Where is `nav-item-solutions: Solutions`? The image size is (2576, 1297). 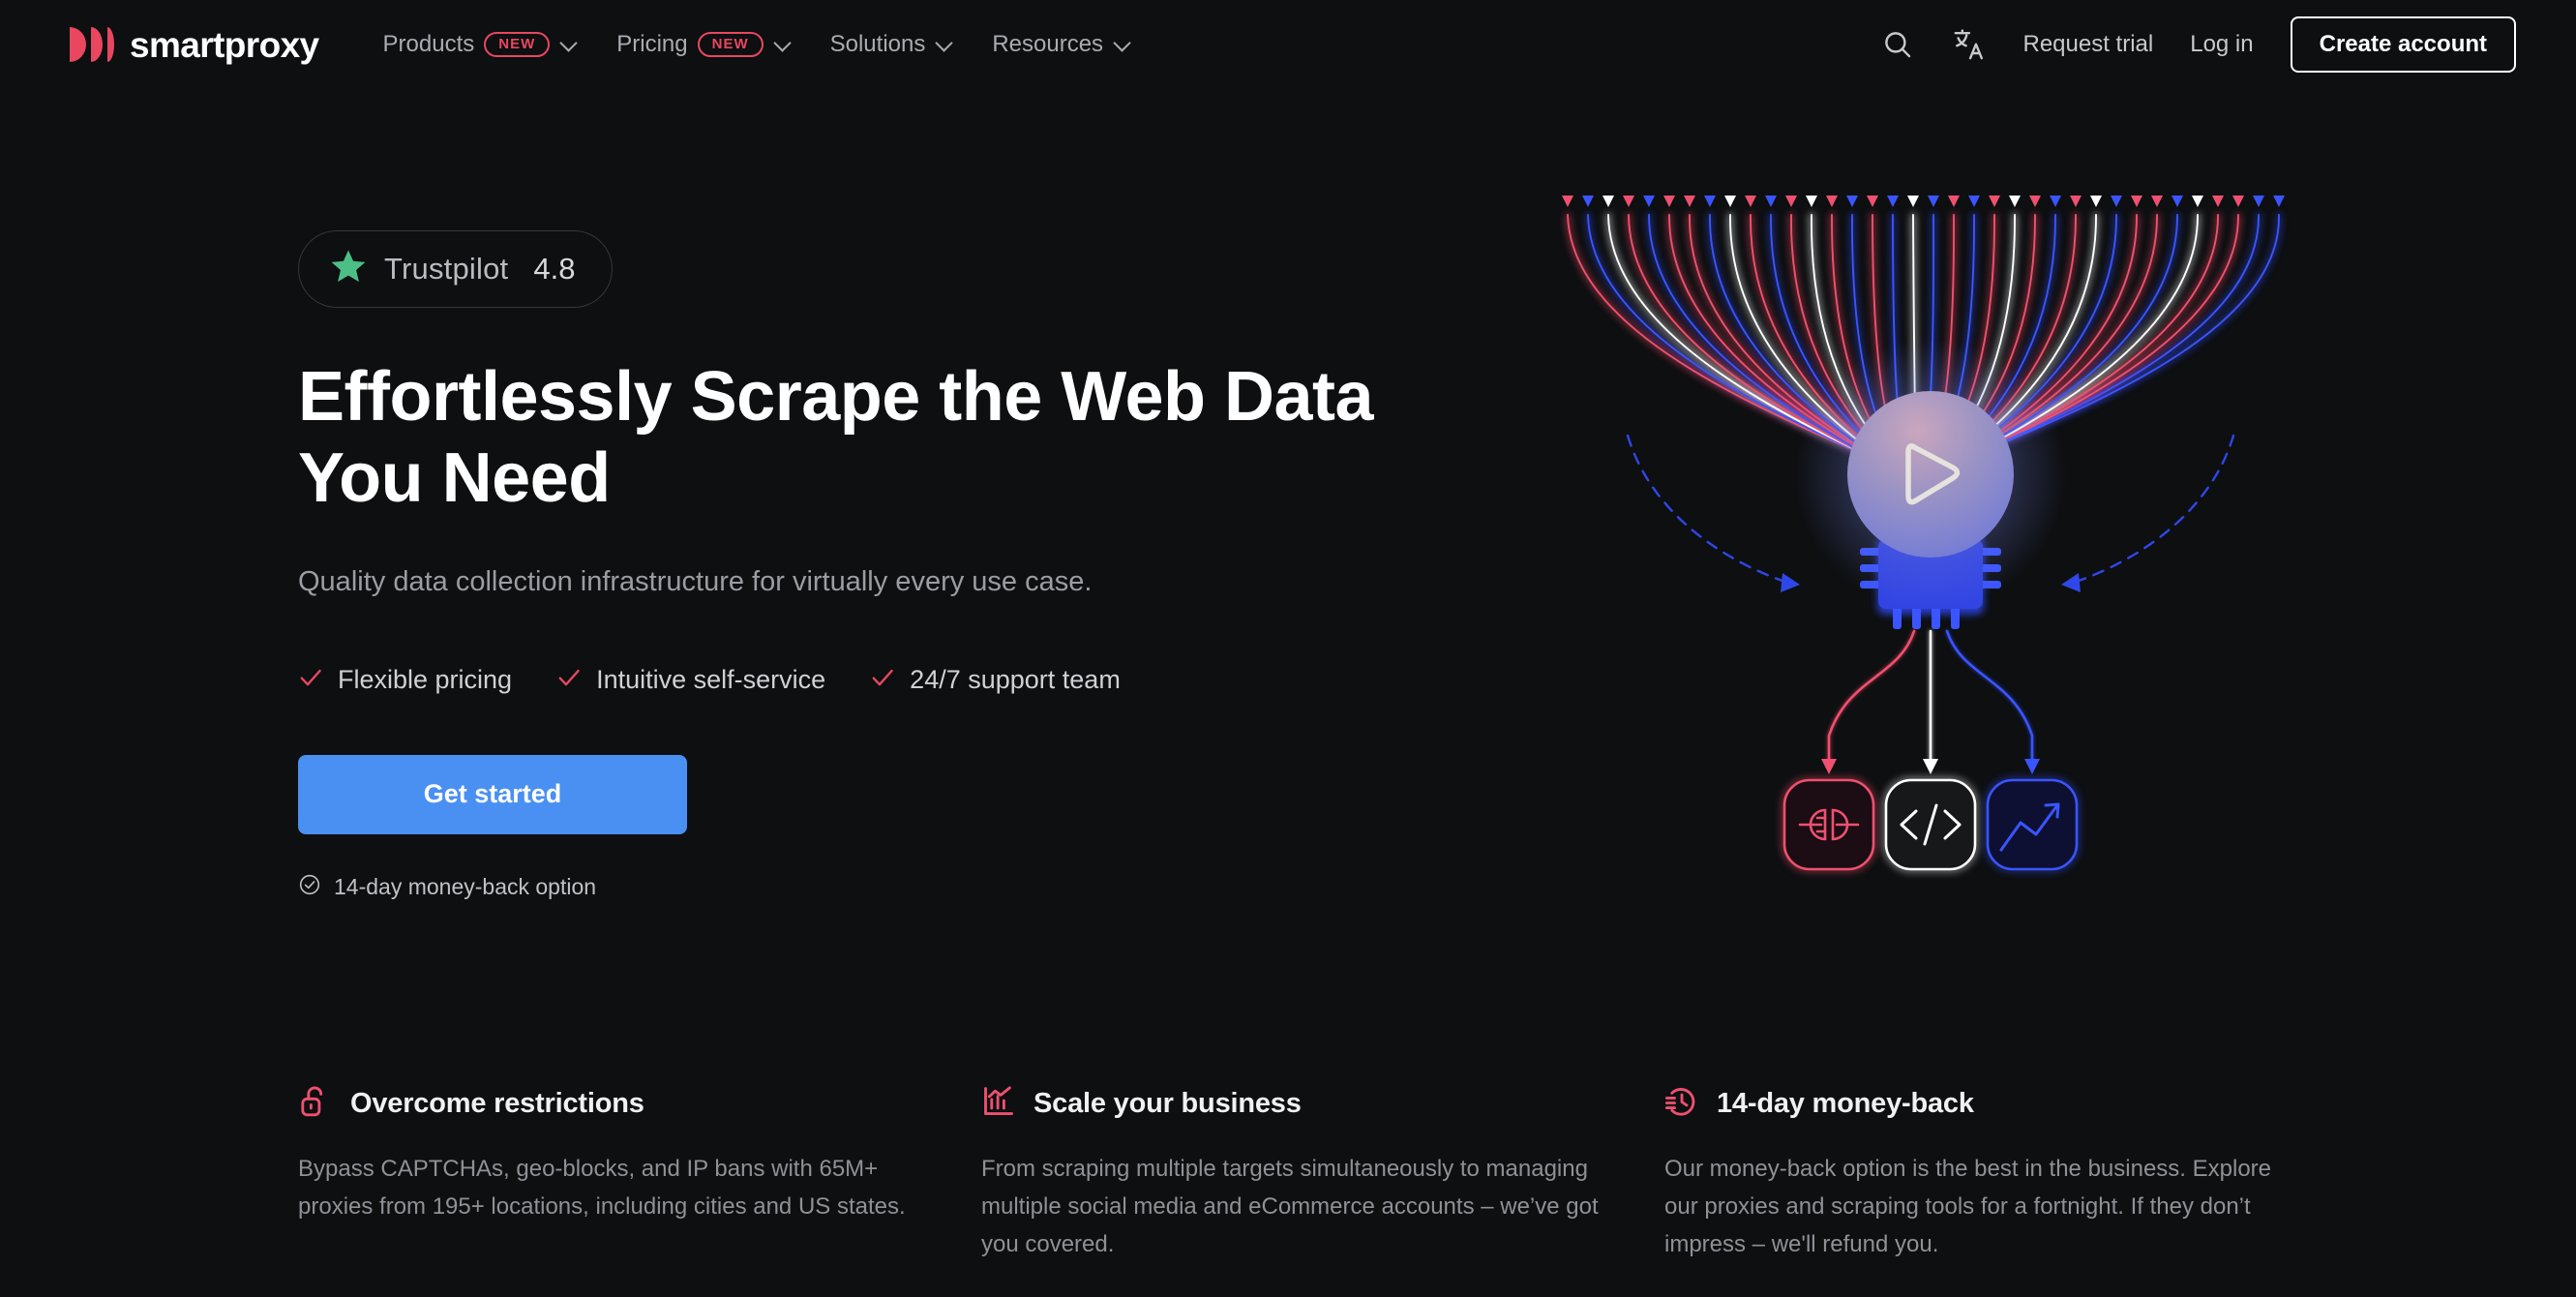
nav-item-solutions: Solutions is located at coordinates (891, 44).